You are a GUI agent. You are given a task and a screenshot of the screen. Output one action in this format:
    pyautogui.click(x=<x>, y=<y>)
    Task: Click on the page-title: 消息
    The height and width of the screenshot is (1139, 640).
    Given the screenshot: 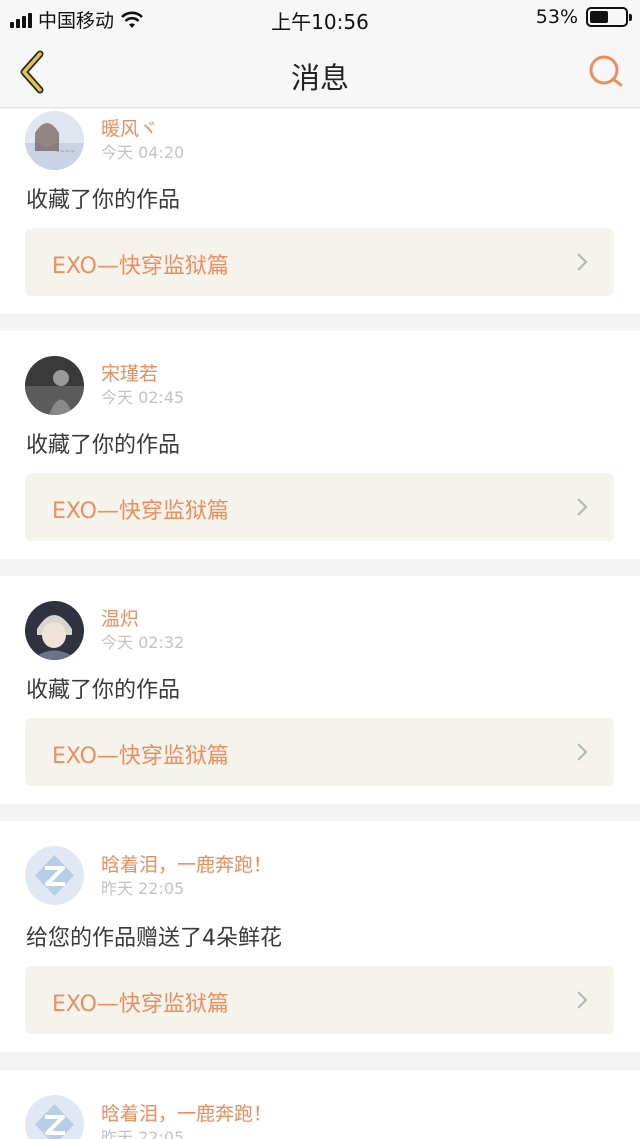 What is the action you would take?
    pyautogui.click(x=319, y=78)
    